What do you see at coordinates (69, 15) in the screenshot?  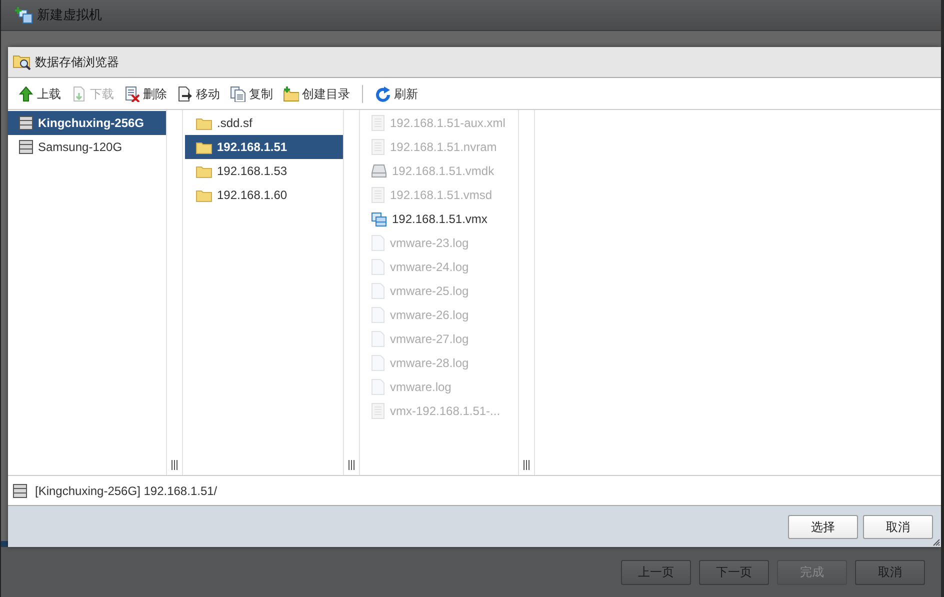 I see `window-title: 新建虚拟机` at bounding box center [69, 15].